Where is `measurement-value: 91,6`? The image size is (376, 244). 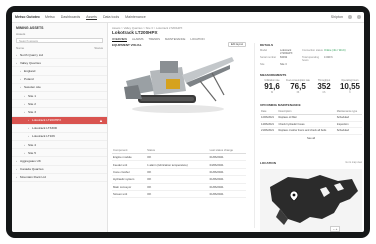 measurement-value: 91,6 is located at coordinates (272, 86).